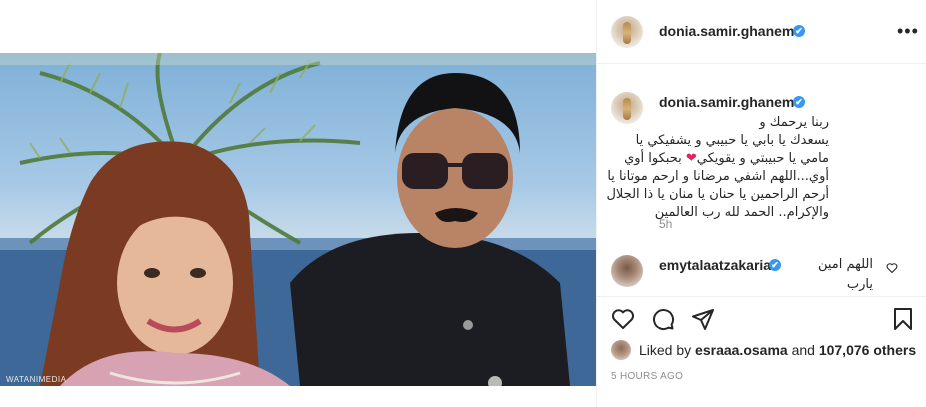 Image resolution: width=926 pixels, height=407 pixels. What do you see at coordinates (762, 158) in the screenshot?
I see `caption-line-part: مامي يا حبيبتي و يقويكي` at bounding box center [762, 158].